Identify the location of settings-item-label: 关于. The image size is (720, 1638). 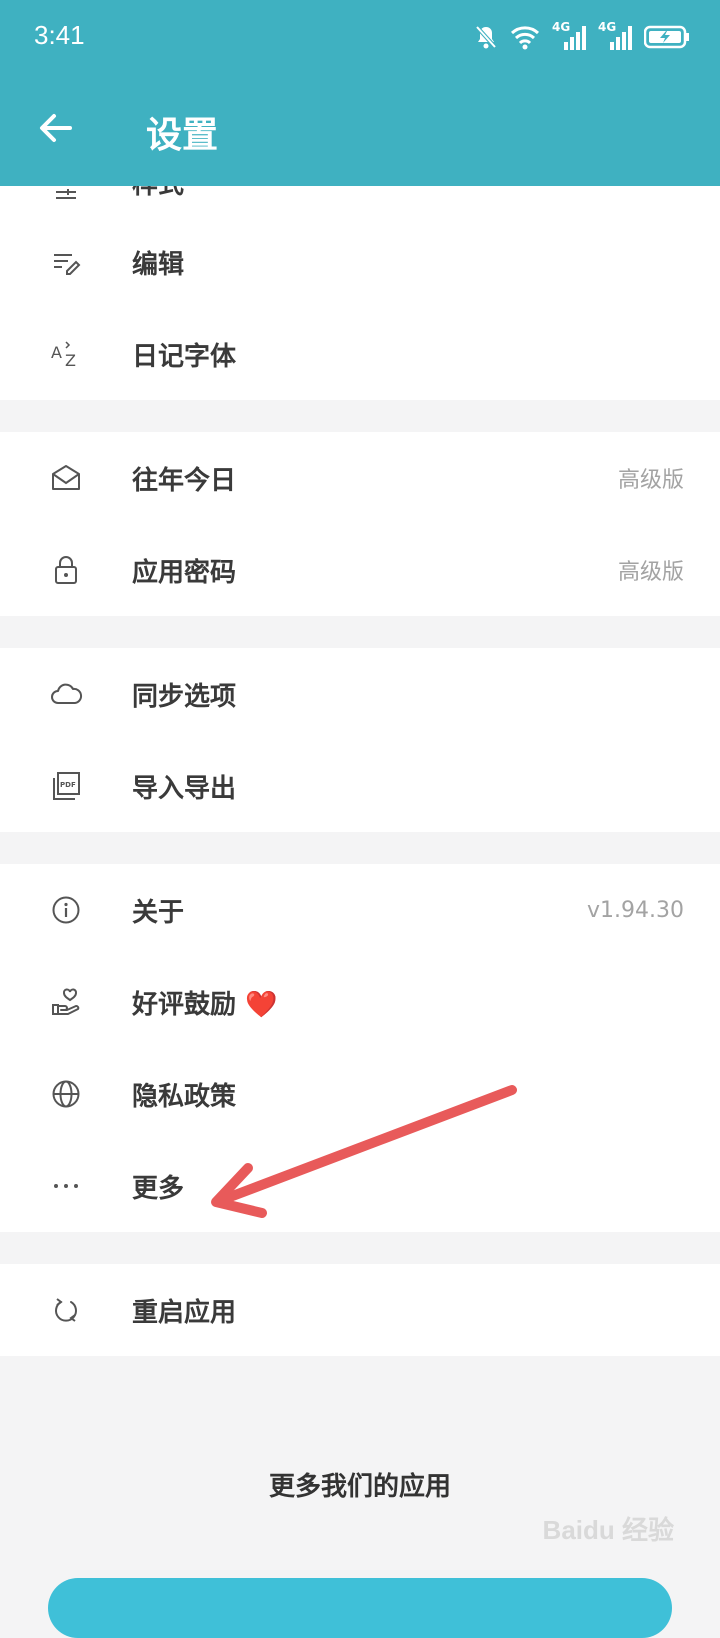
(158, 912).